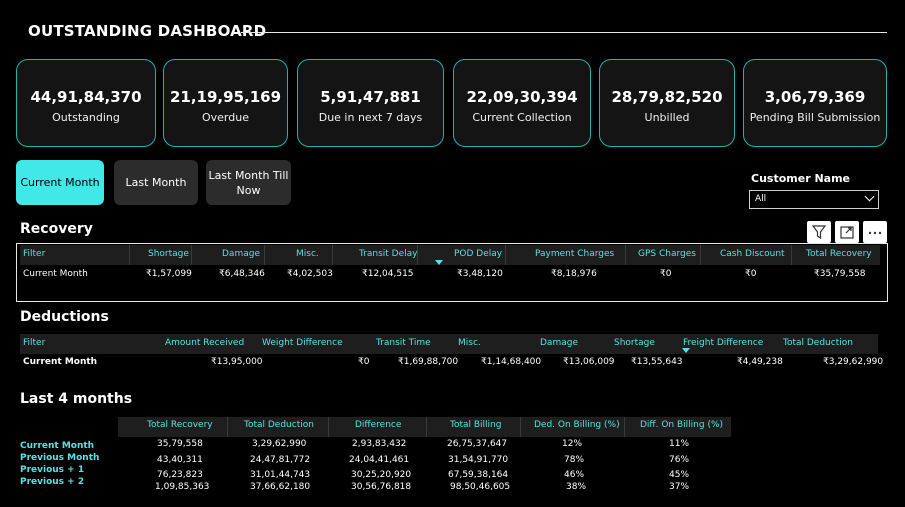 The height and width of the screenshot is (507, 905). I want to click on deductions-col-shortage: Shortage, so click(634, 343).